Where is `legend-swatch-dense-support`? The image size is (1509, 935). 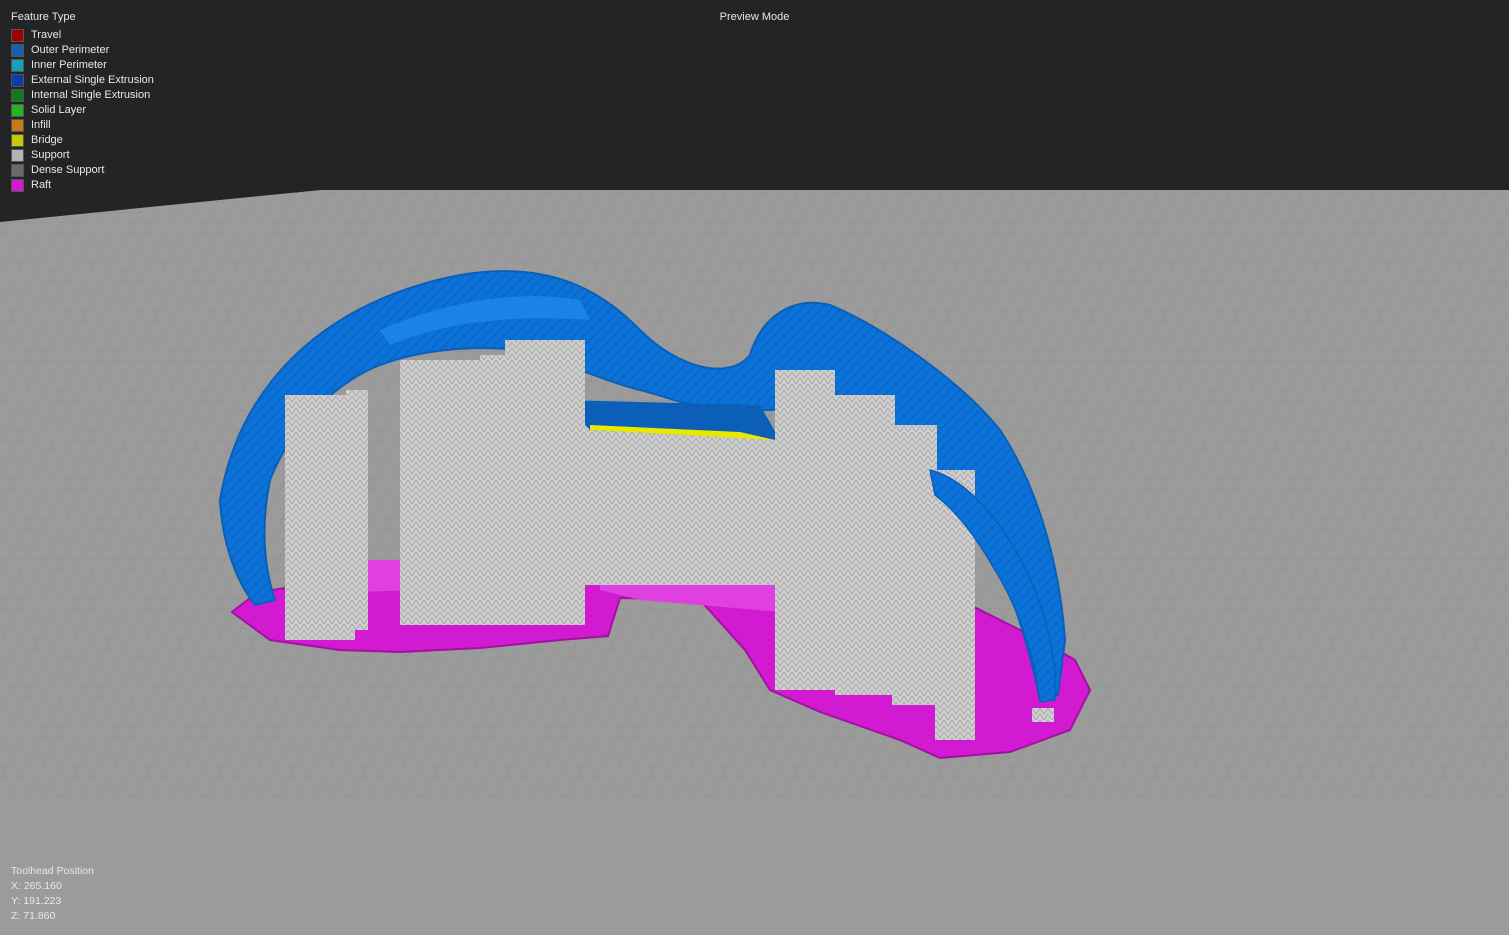 legend-swatch-dense-support is located at coordinates (17, 170).